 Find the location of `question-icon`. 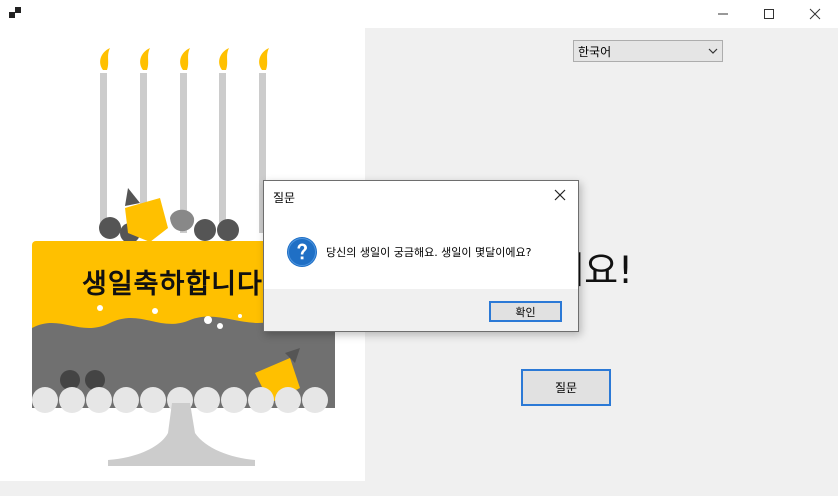

question-icon is located at coordinates (302, 252).